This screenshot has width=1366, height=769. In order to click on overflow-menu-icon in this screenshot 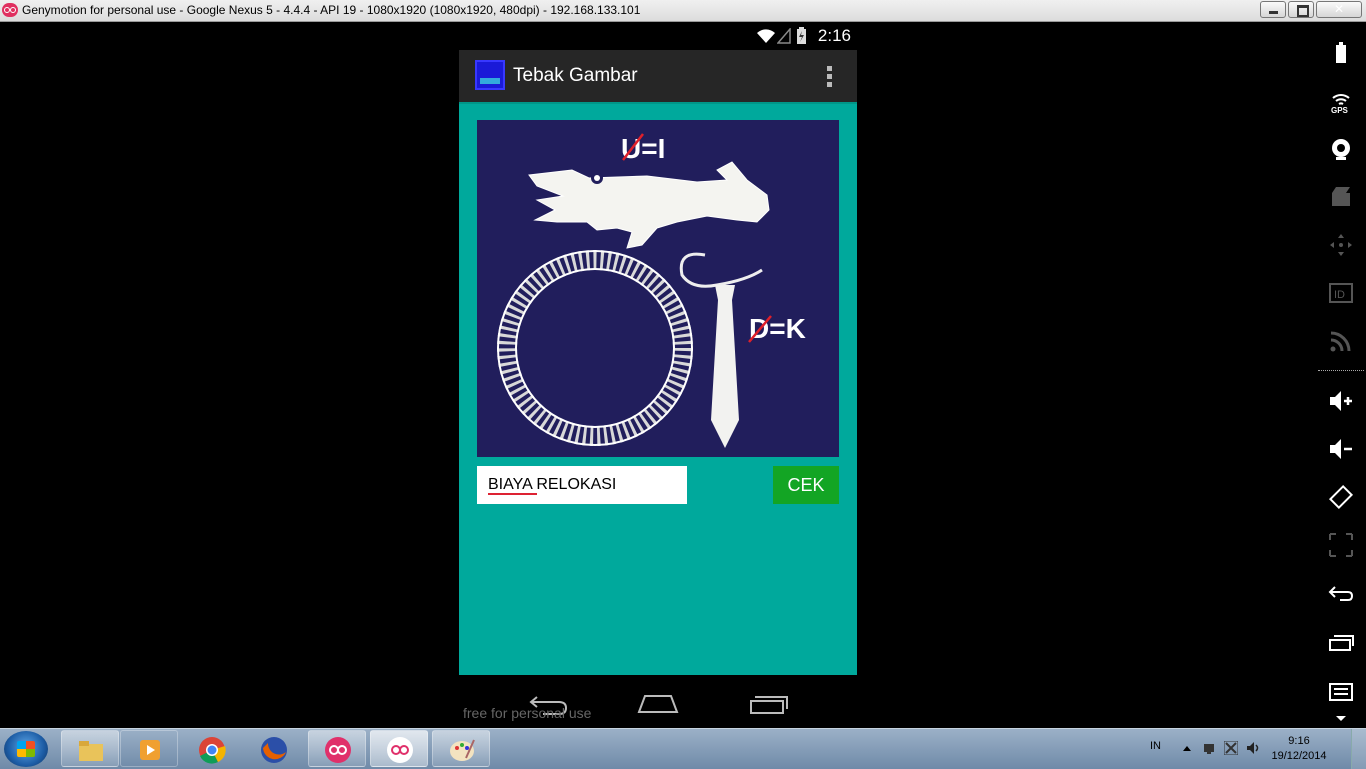, I will do `click(830, 77)`.